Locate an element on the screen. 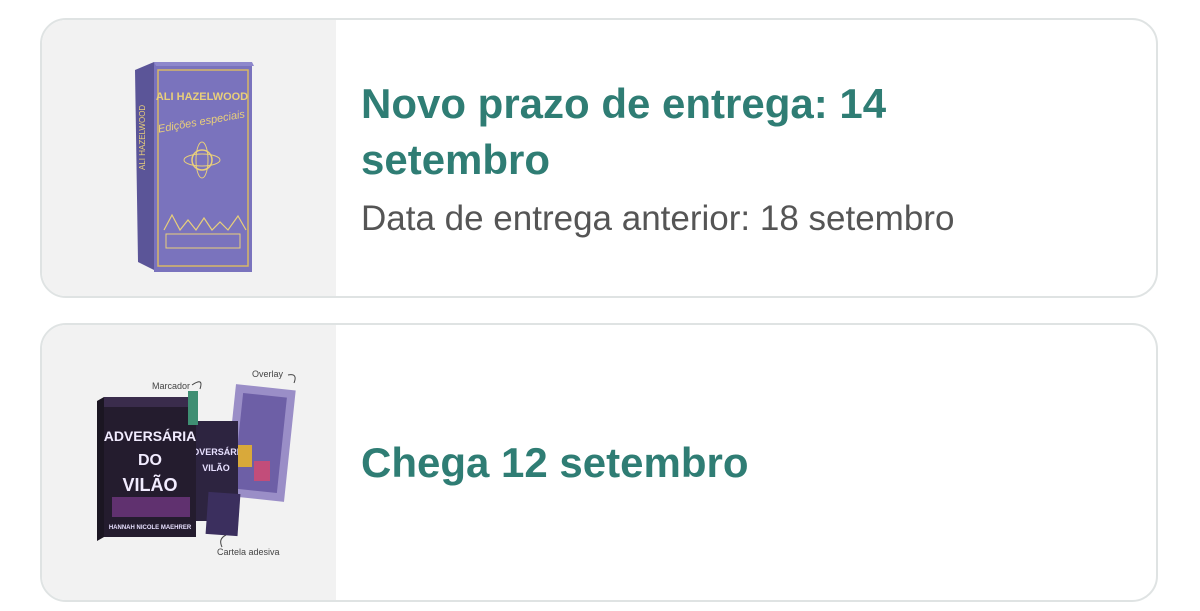 This screenshot has width=1200, height=611. callout-marker: Marcador is located at coordinates (171, 386).